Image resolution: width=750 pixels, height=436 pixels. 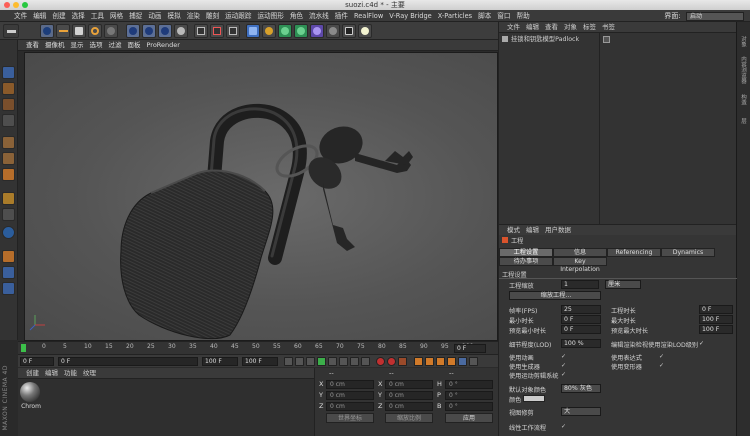 What do you see at coordinates (193, 16) in the screenshot?
I see `menu-render: 渲染` at bounding box center [193, 16].